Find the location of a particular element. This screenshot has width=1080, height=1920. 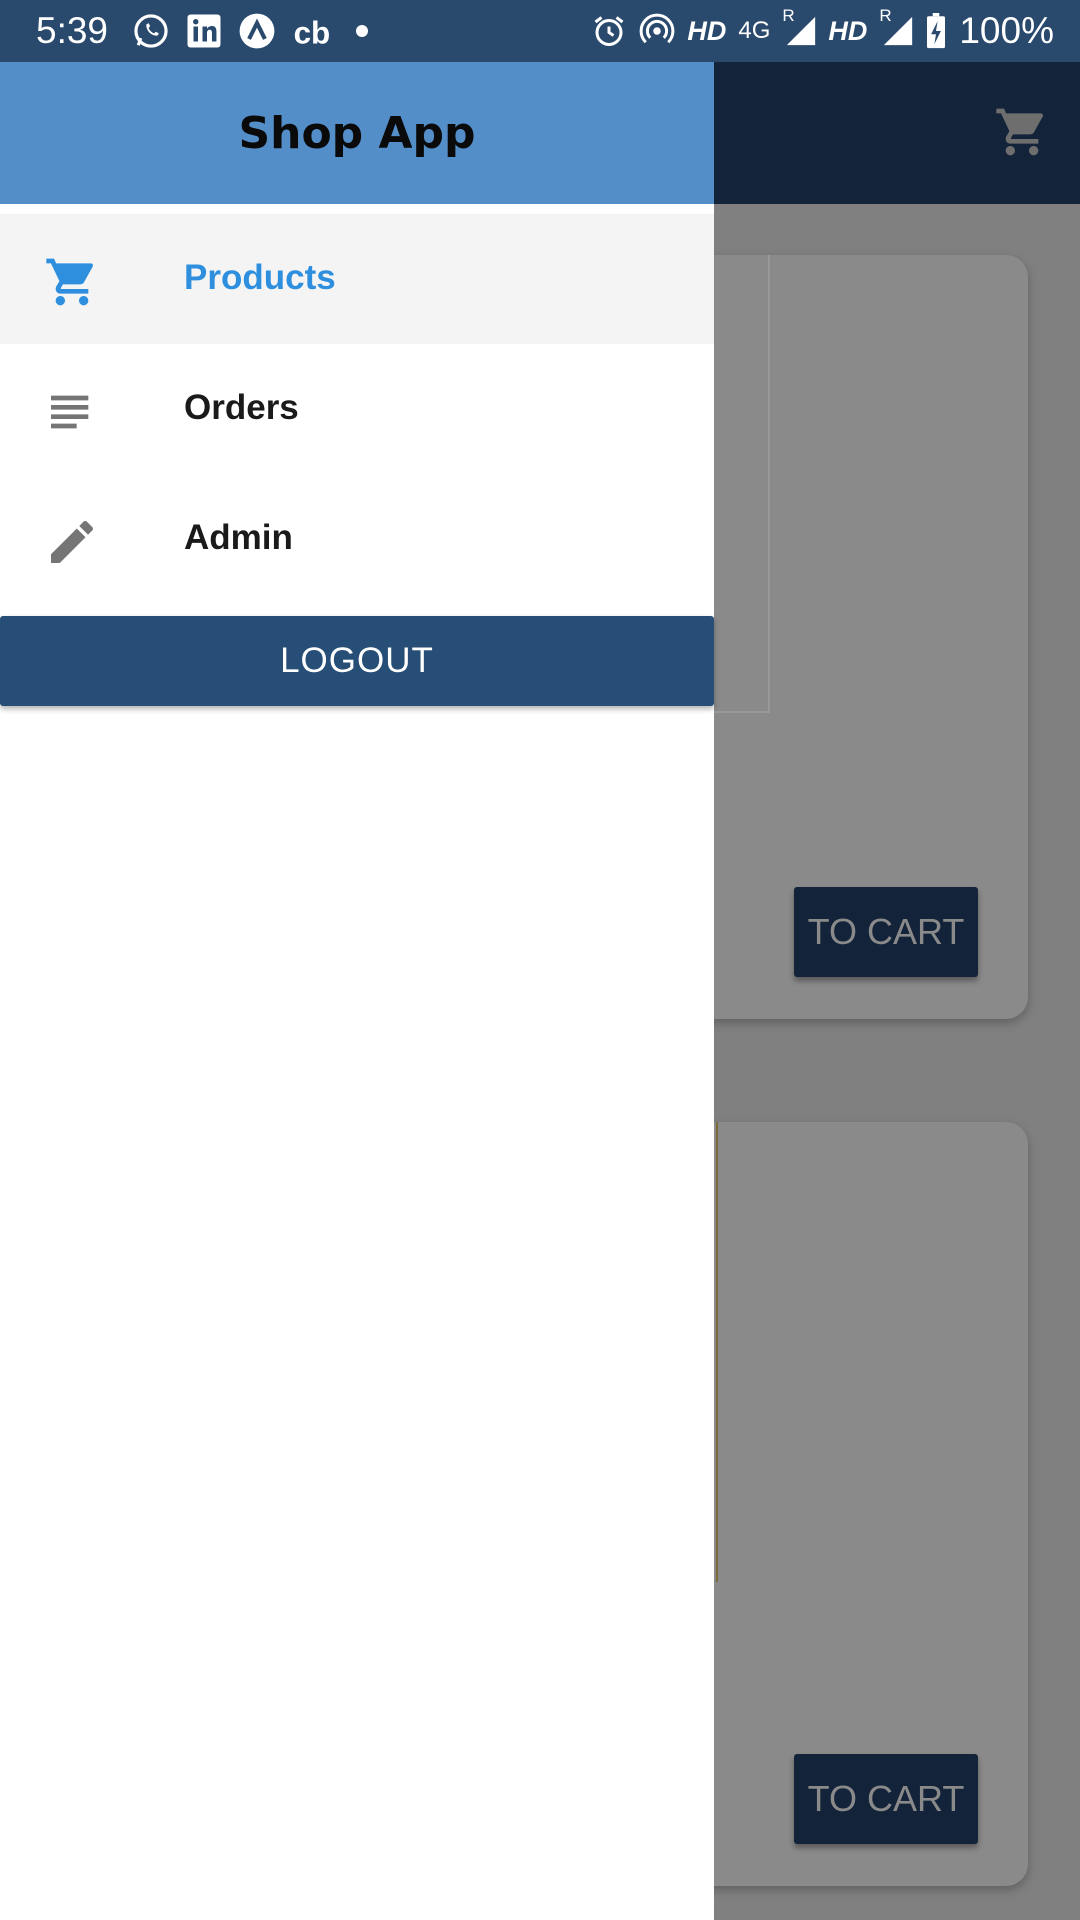

hotspot-icon is located at coordinates (657, 28).